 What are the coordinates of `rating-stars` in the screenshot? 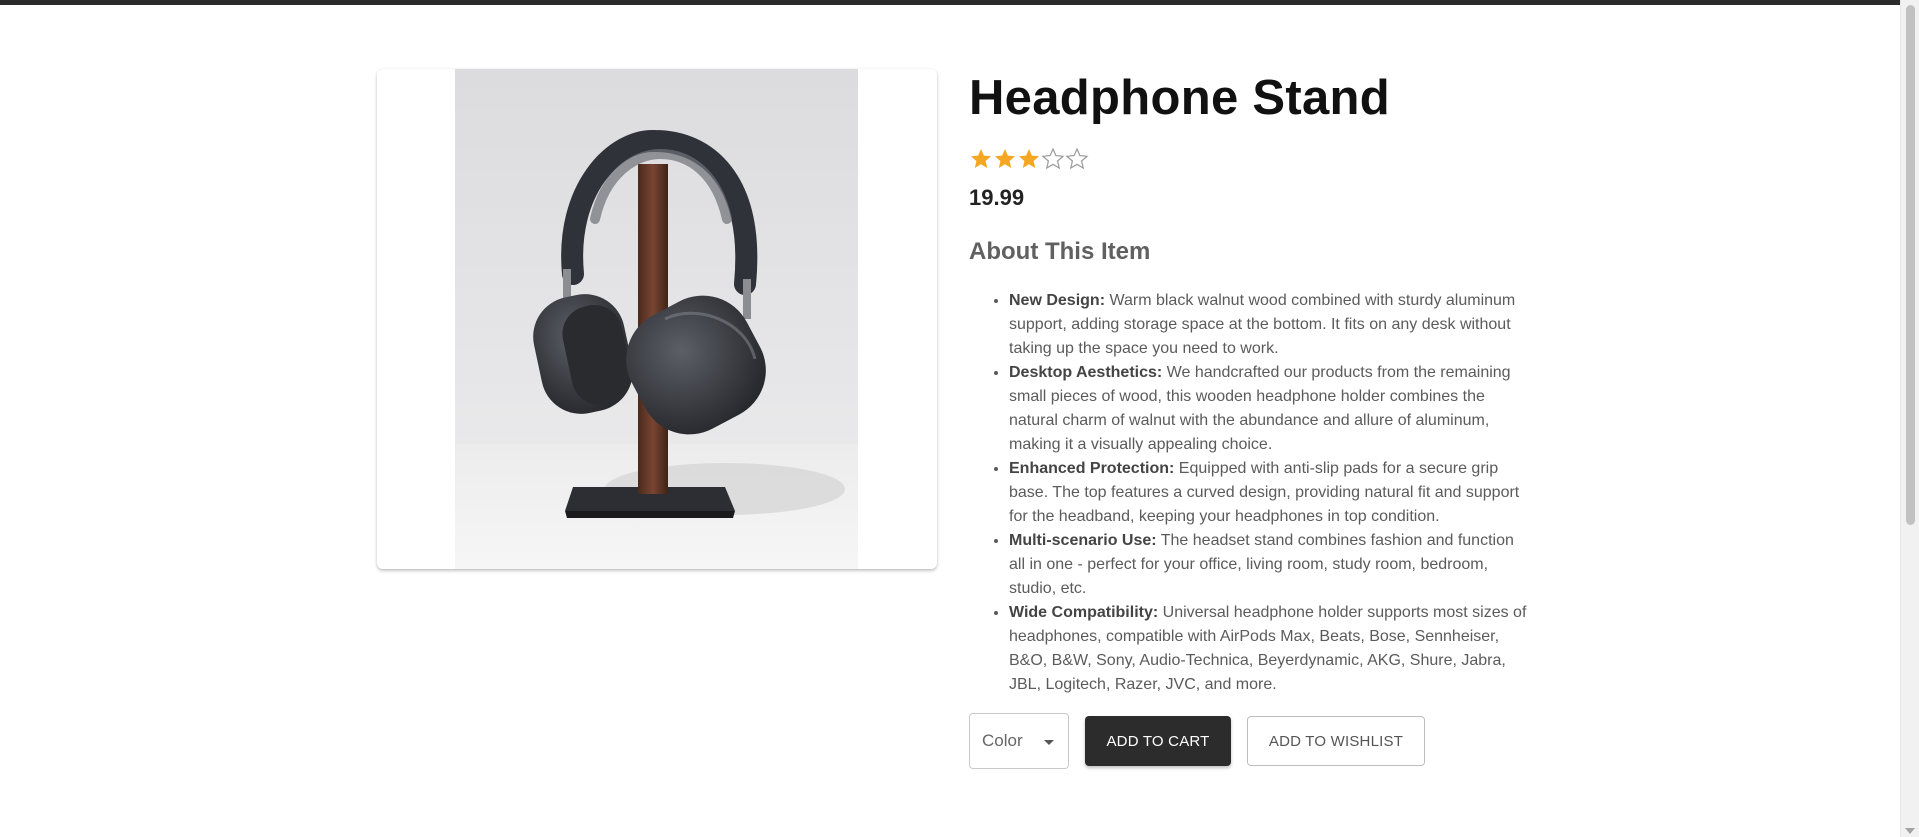 It's located at (1249, 159).